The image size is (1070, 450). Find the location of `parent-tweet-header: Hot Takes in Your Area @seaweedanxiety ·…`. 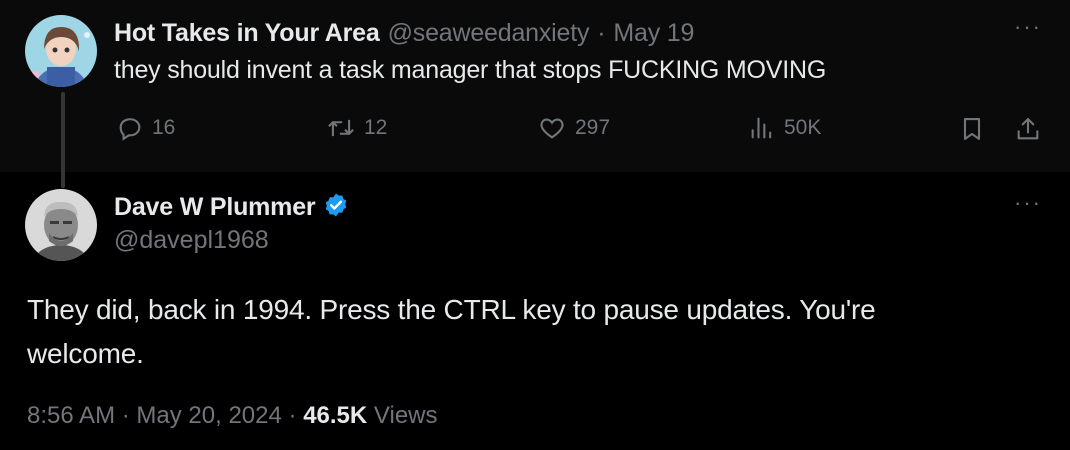

parent-tweet-header: Hot Takes in Your Area @seaweedanxiety ·… is located at coordinates (404, 33).